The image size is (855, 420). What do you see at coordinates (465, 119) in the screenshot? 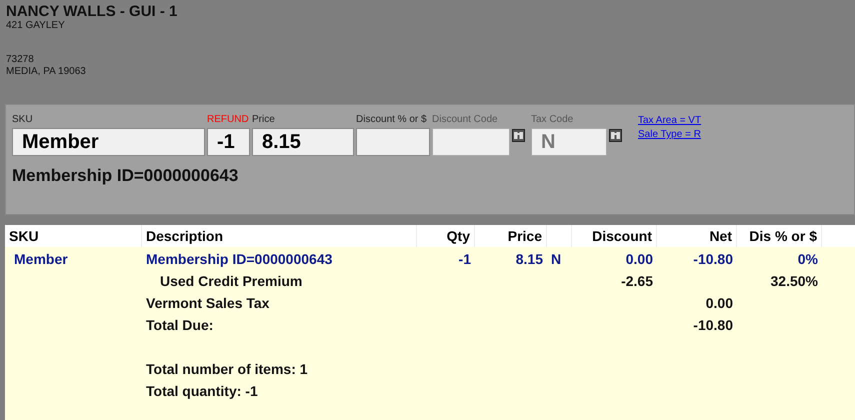
I see `field-label: Discount Code` at bounding box center [465, 119].